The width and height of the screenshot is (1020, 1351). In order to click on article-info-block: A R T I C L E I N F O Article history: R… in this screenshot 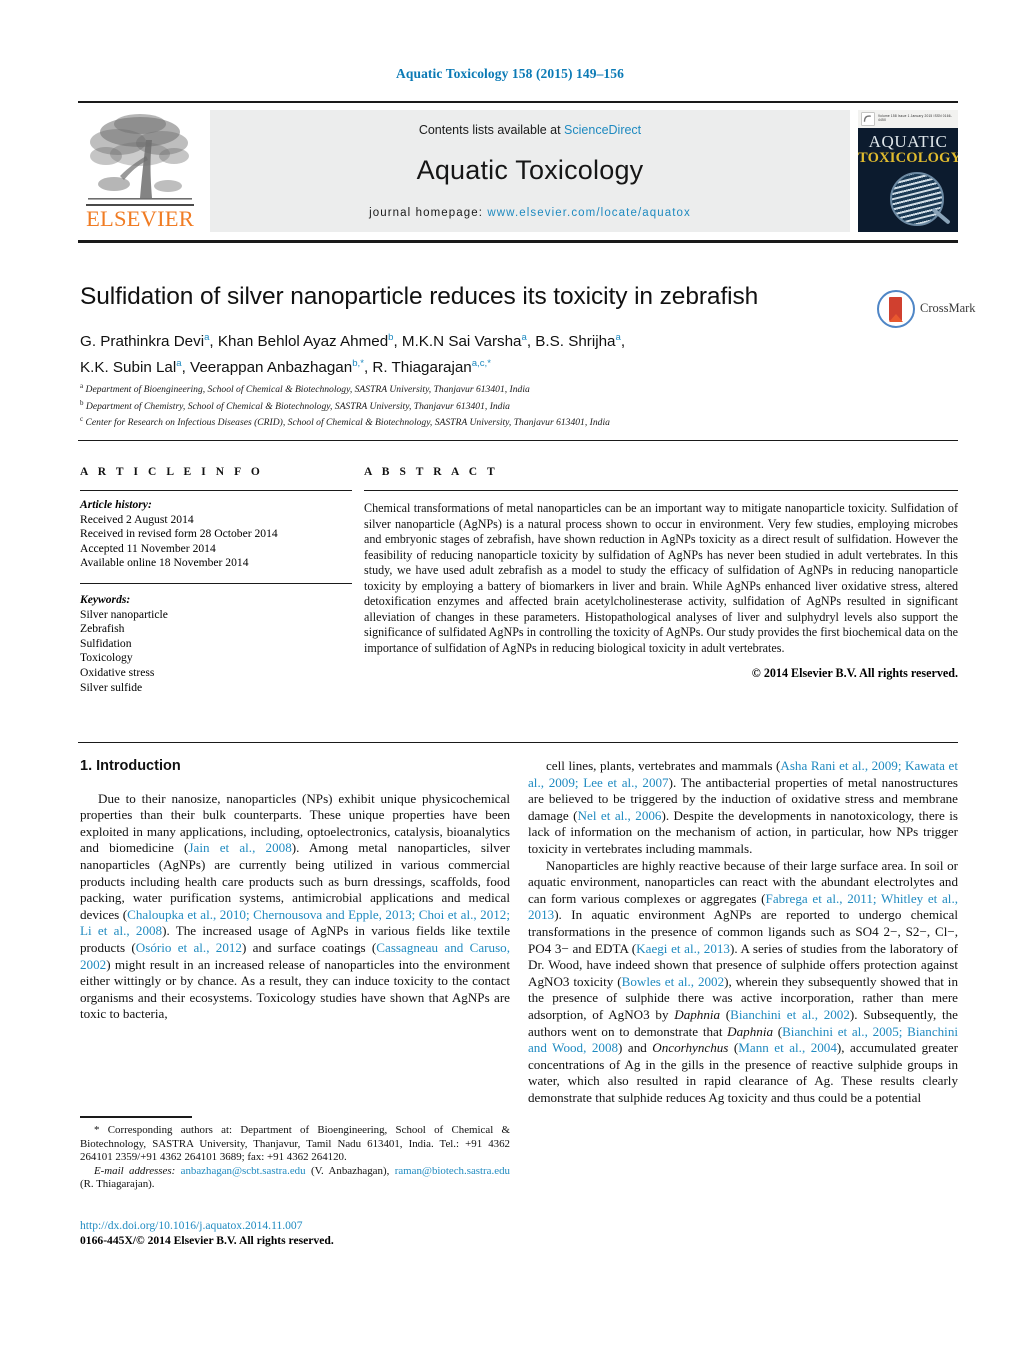, I will do `click(216, 580)`.